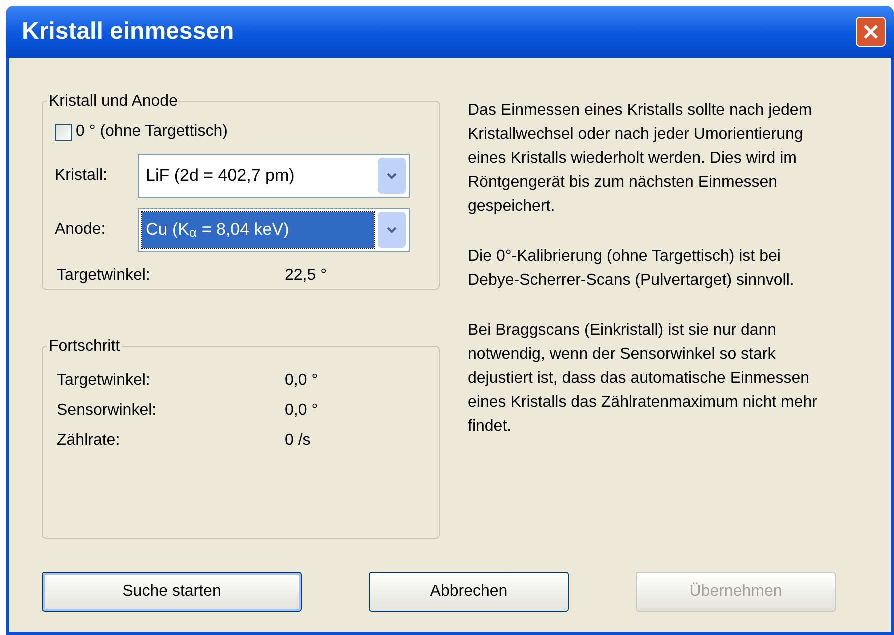 The image size is (894, 635). I want to click on dropdown: LiF (2d = 402,7 pm), so click(274, 176).